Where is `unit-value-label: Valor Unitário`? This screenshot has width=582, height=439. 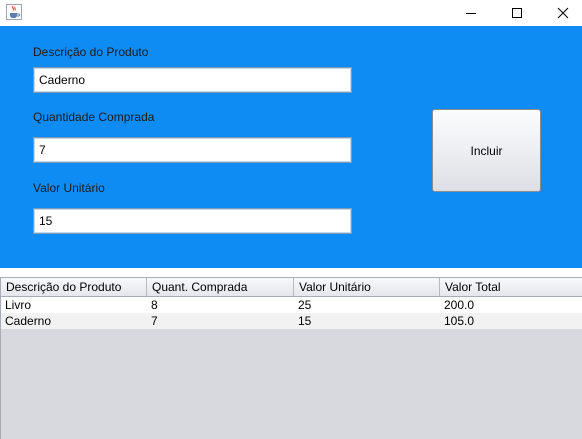
unit-value-label: Valor Unitário is located at coordinates (69, 188).